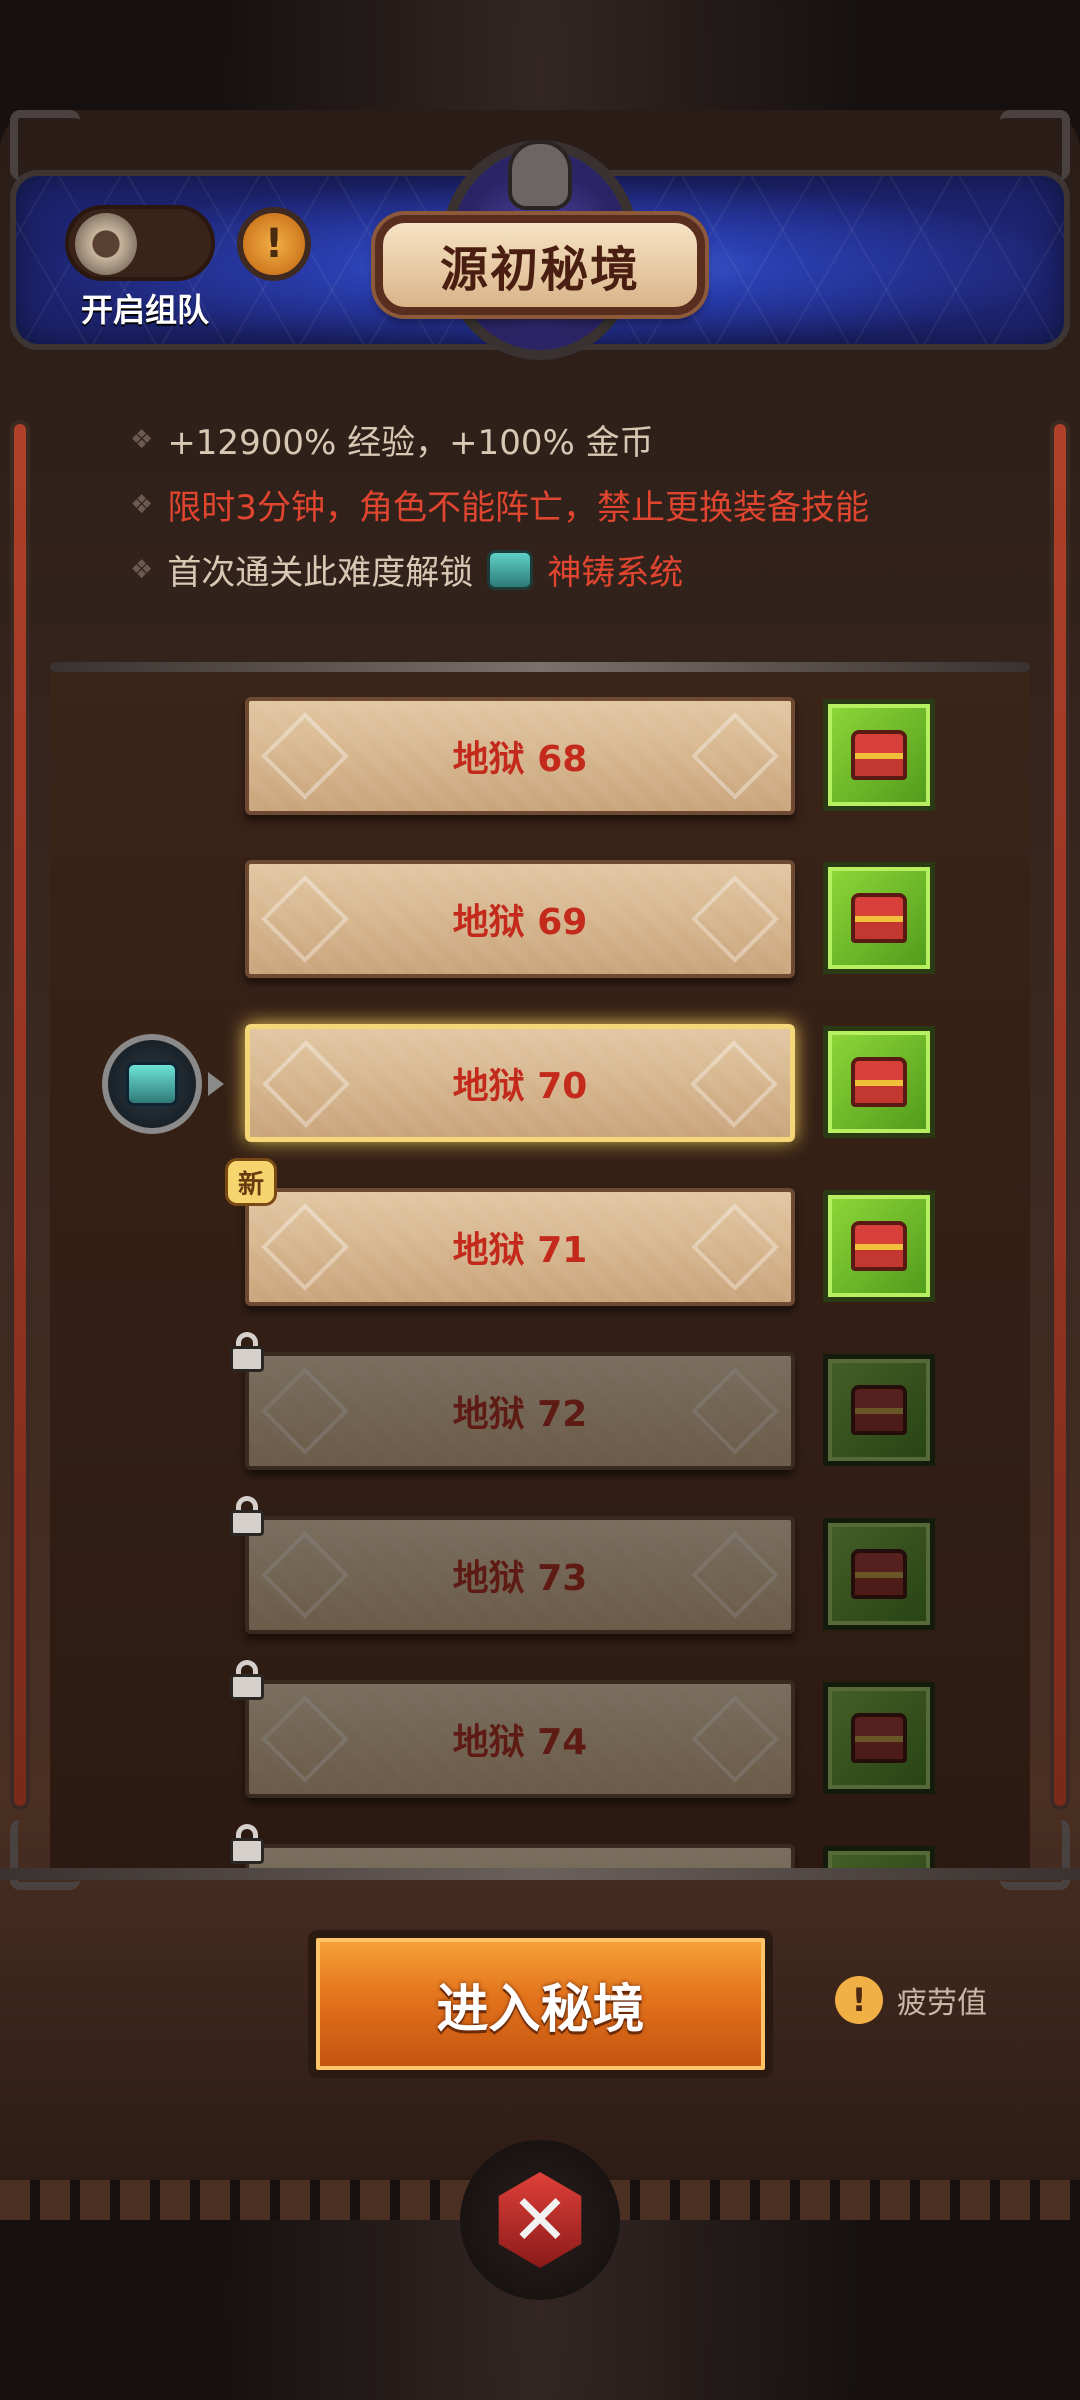 The image size is (1080, 2400). I want to click on level-row: 地狱 69, so click(540, 920).